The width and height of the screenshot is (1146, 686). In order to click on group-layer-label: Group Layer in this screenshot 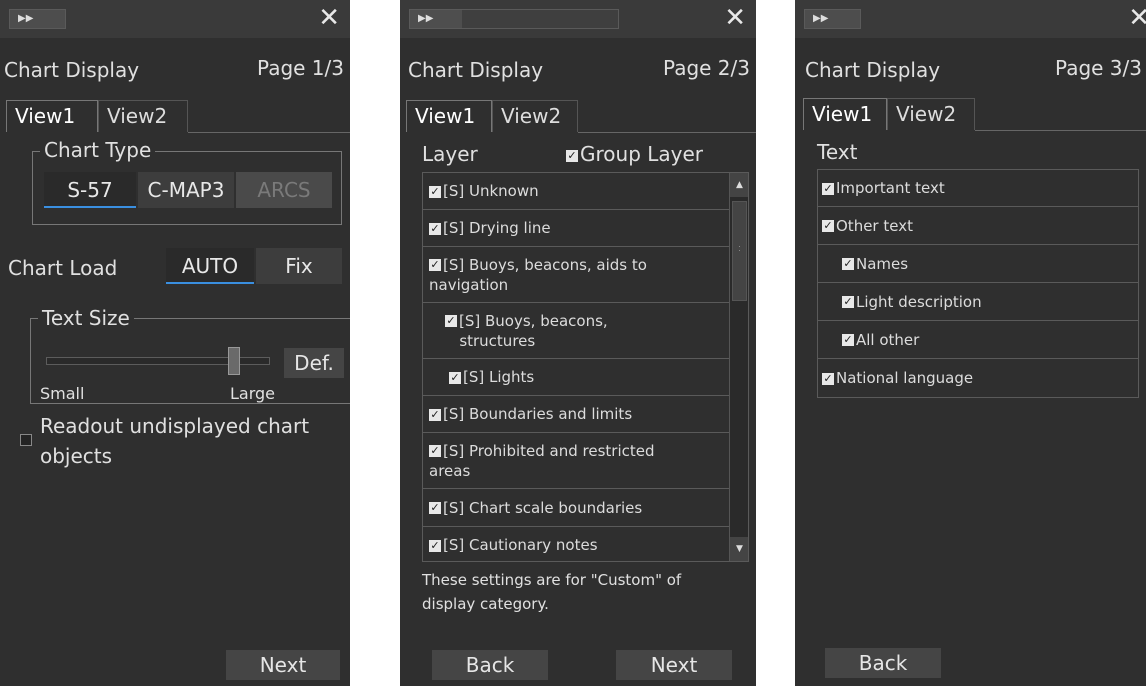, I will do `click(642, 154)`.